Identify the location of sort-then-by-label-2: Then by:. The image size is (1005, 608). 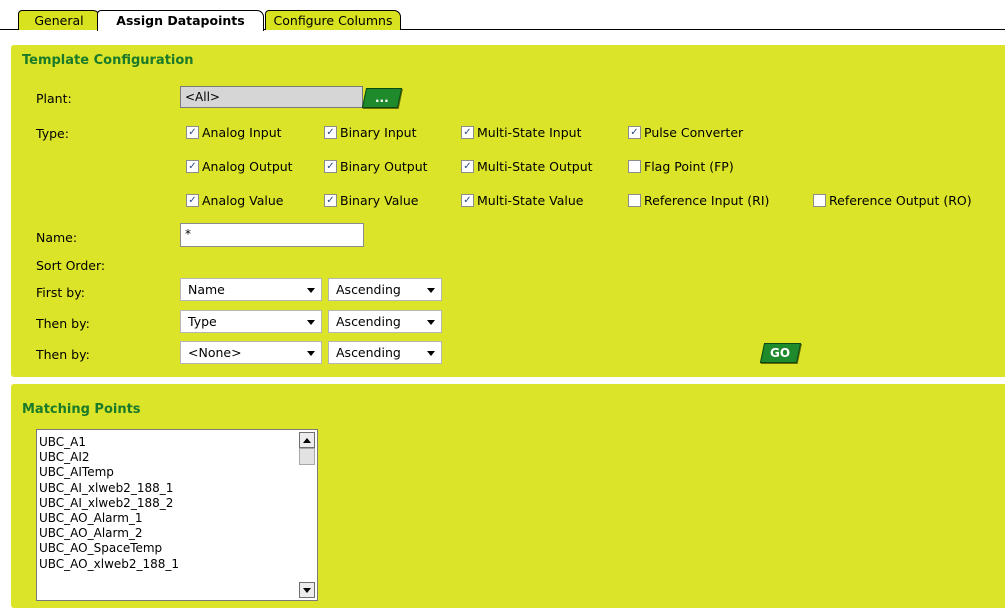
(63, 354).